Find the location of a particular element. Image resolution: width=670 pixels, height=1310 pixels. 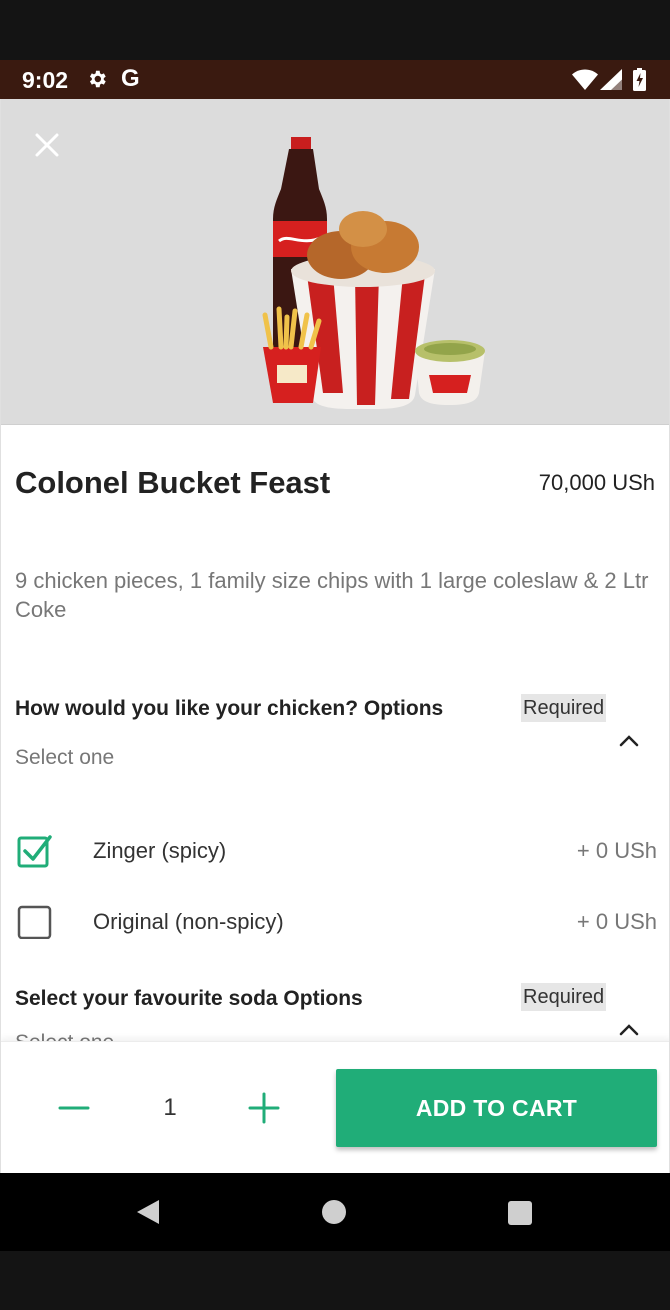

gear-icon is located at coordinates (97, 79).